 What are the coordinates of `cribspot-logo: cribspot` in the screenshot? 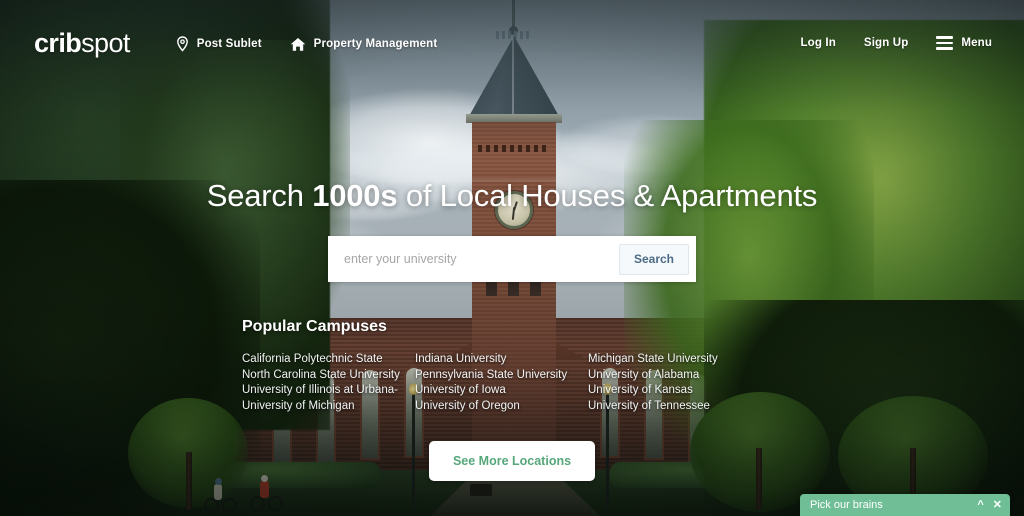 It's located at (82, 43).